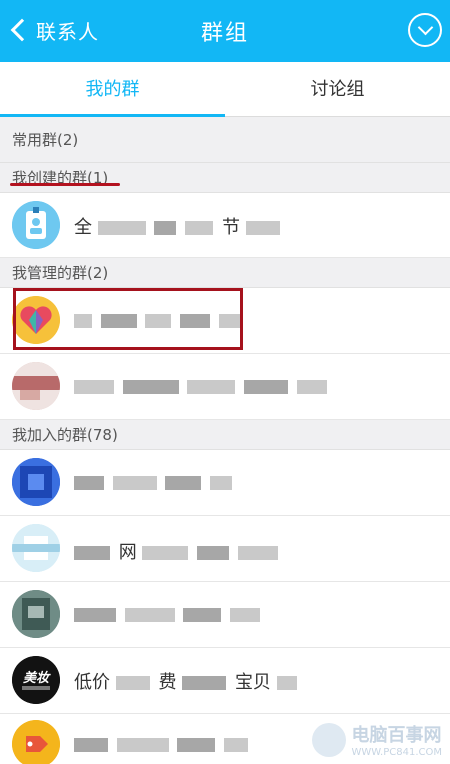 This screenshot has height=764, width=450. Describe the element at coordinates (65, 184) in the screenshot. I see `highlight-underline` at that location.